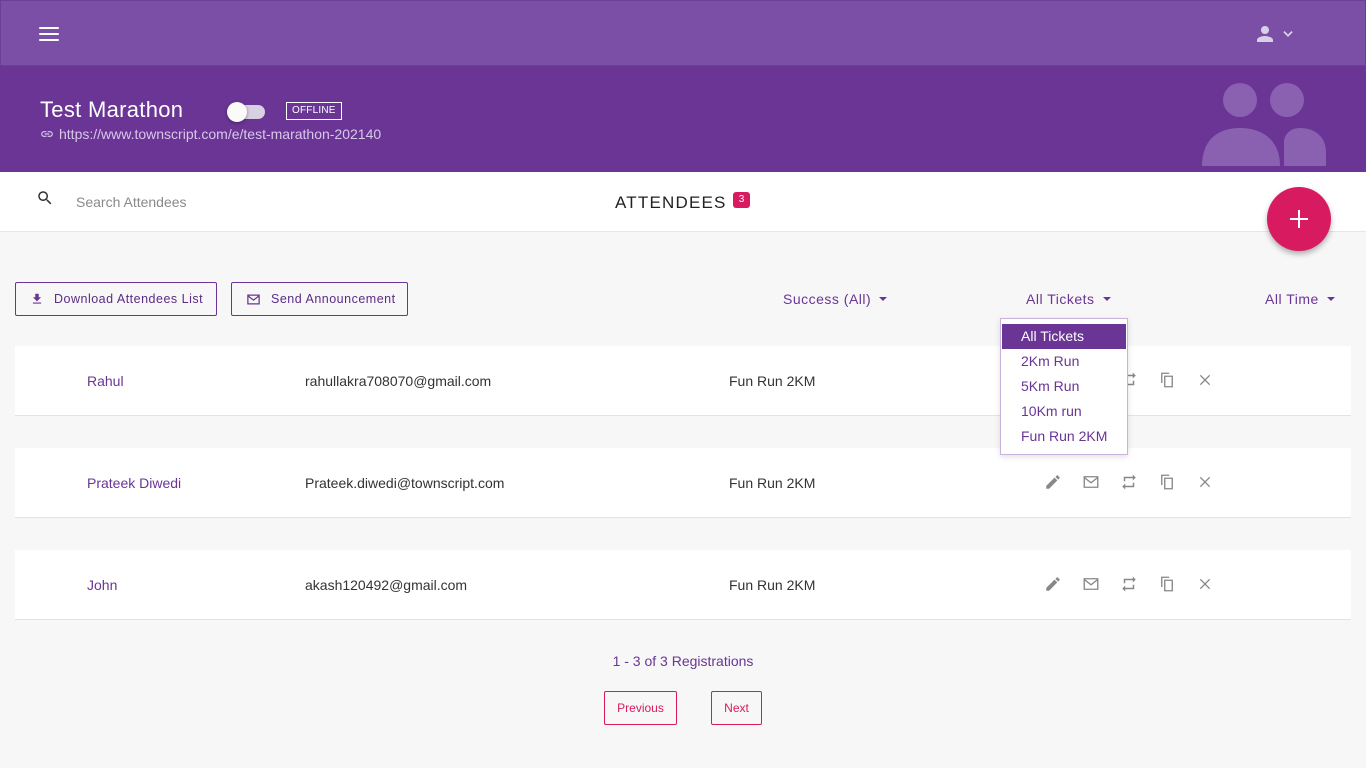 This screenshot has height=768, width=1366. I want to click on user-menu, so click(1278, 34).